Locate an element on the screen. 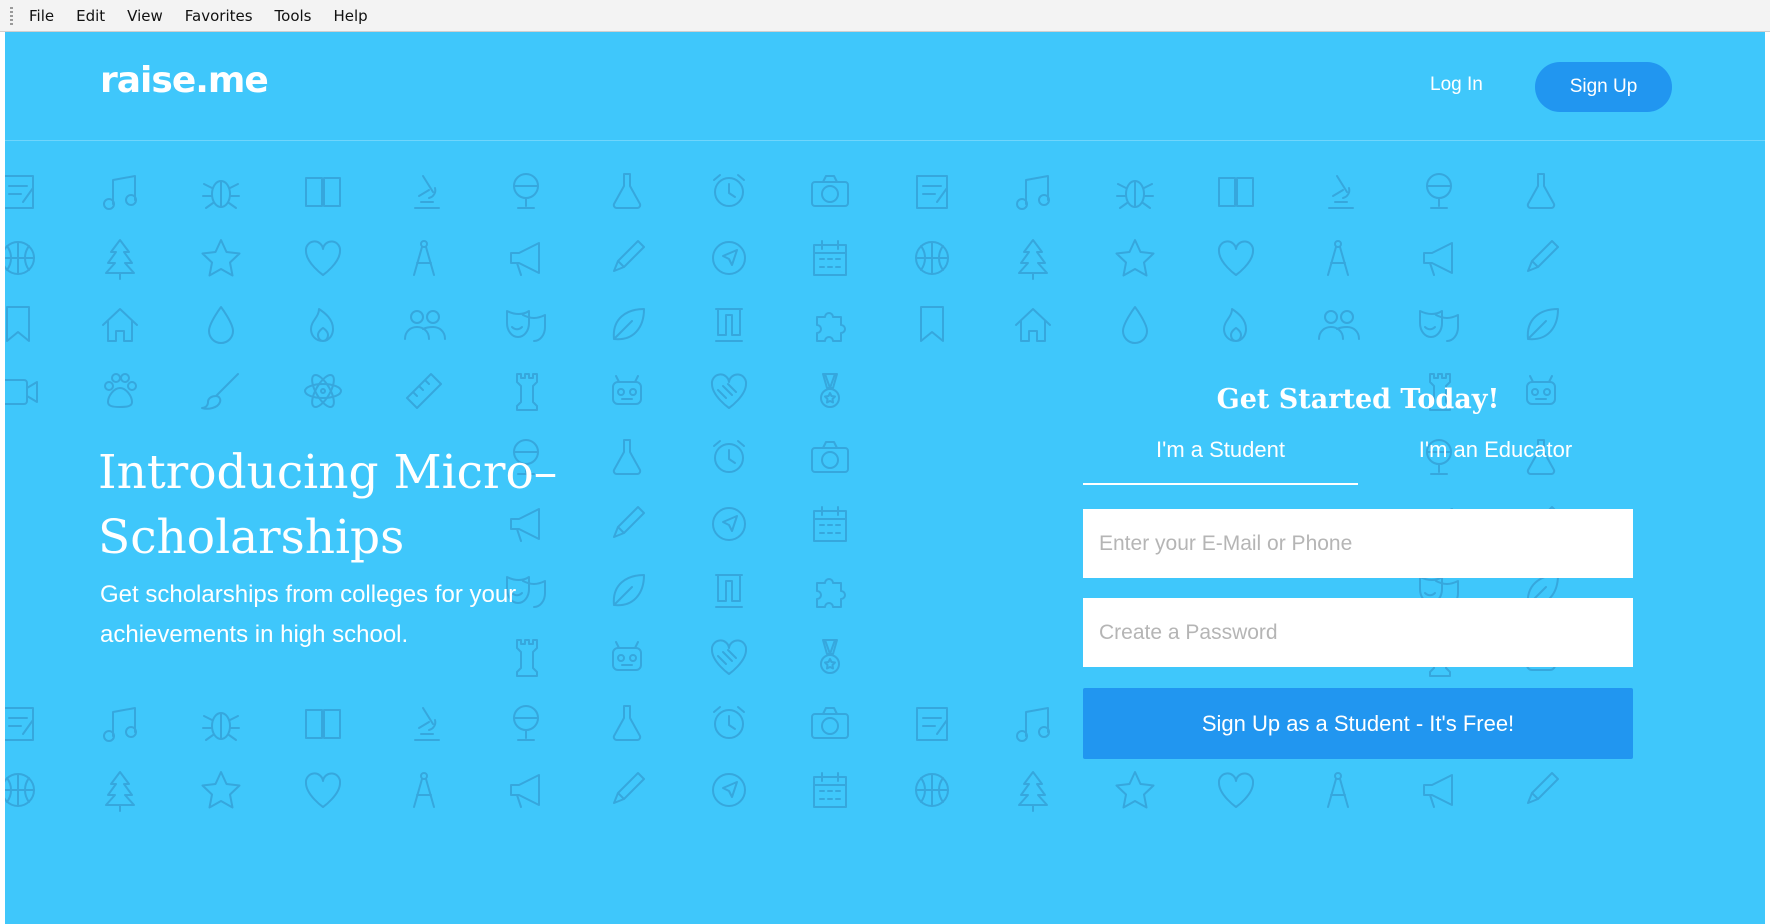  rook-icon is located at coordinates (526, 391).